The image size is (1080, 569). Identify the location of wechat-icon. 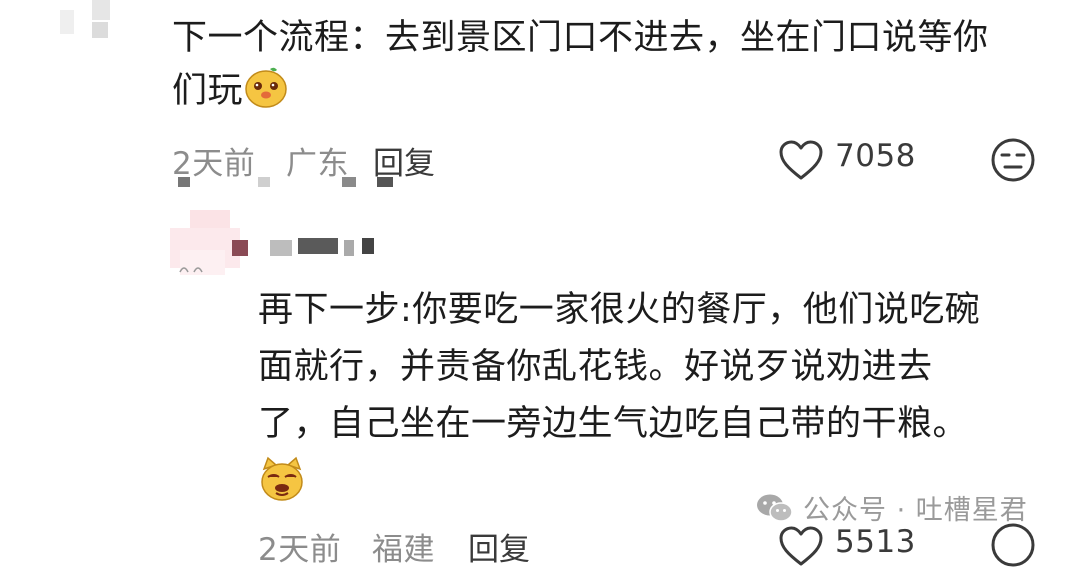
(775, 508).